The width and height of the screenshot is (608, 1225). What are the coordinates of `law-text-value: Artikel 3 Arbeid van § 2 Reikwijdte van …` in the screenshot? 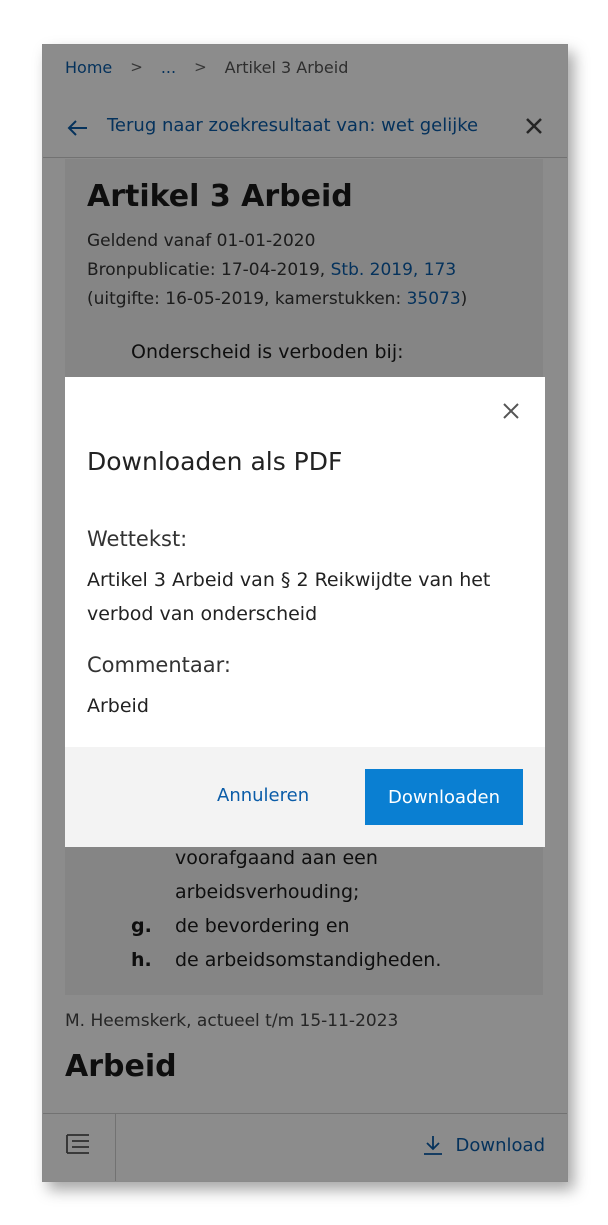 It's located at (289, 597).